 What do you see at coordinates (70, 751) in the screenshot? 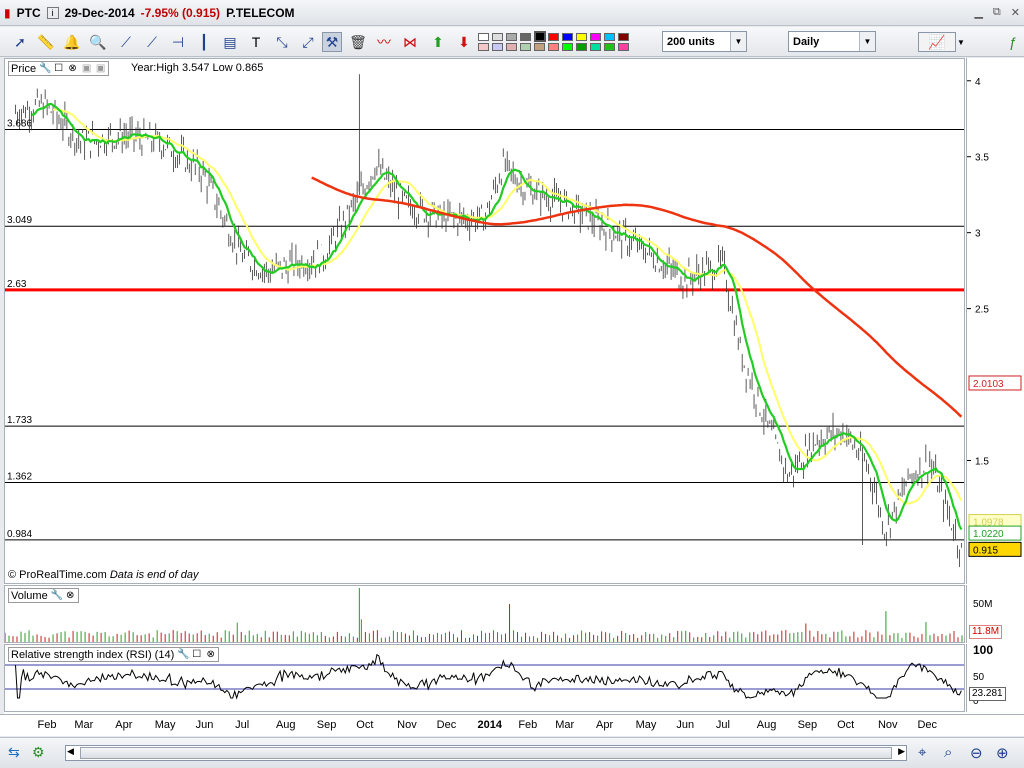
I see `scroll-left-icon: ◀` at bounding box center [70, 751].